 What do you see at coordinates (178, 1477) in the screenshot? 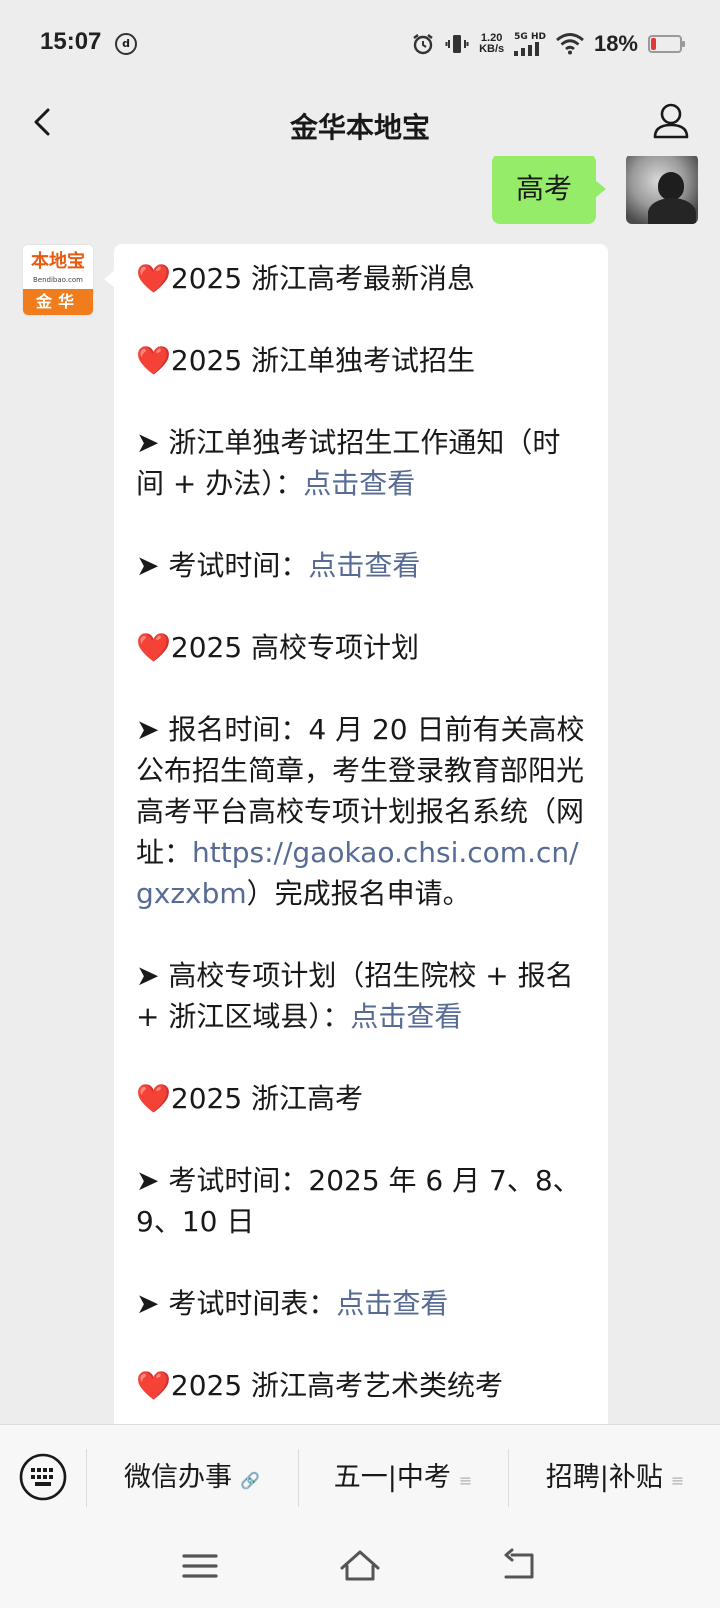
I see `menu-item-label: 微信办事` at bounding box center [178, 1477].